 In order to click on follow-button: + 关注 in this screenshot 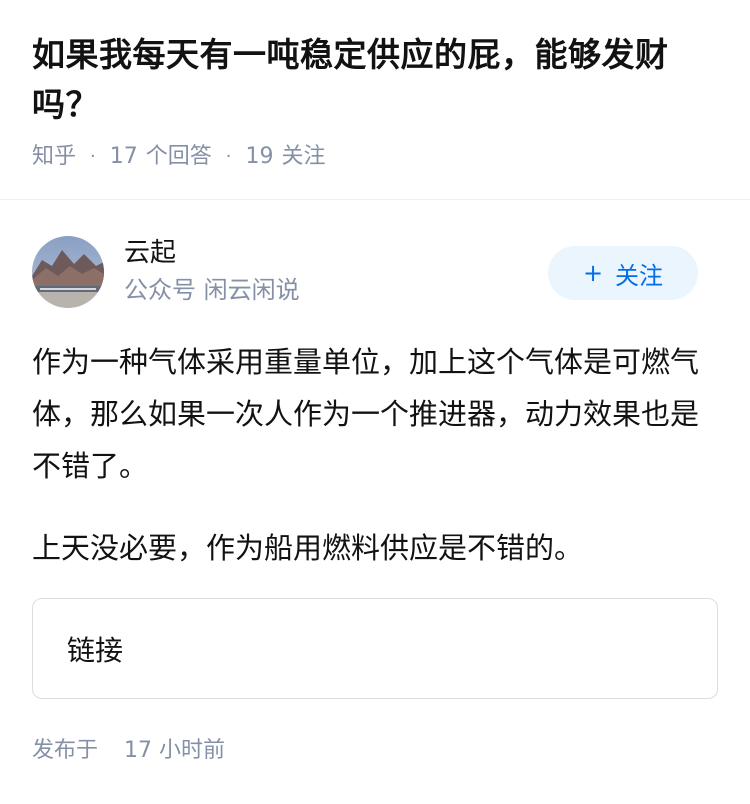, I will do `click(623, 273)`.